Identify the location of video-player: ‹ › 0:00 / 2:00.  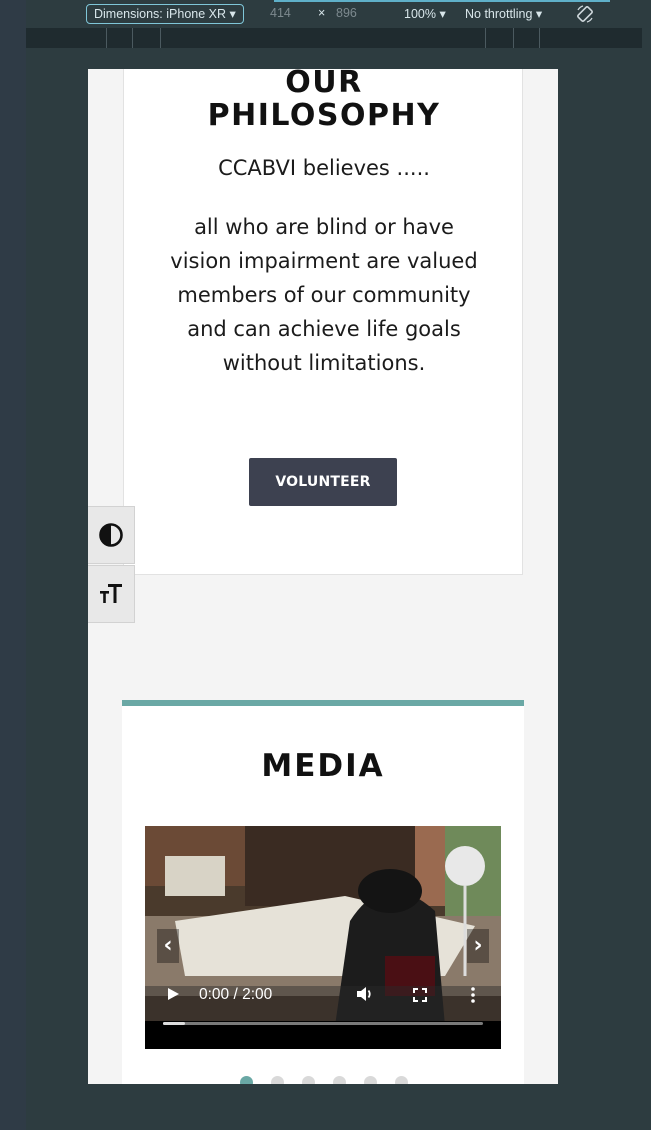
(323, 937).